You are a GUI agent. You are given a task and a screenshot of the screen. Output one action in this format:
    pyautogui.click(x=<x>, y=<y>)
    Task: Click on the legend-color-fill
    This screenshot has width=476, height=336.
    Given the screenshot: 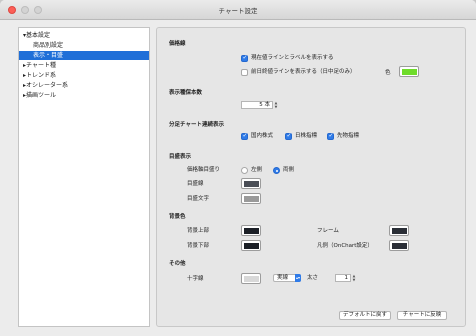 What is the action you would take?
    pyautogui.click(x=399, y=245)
    